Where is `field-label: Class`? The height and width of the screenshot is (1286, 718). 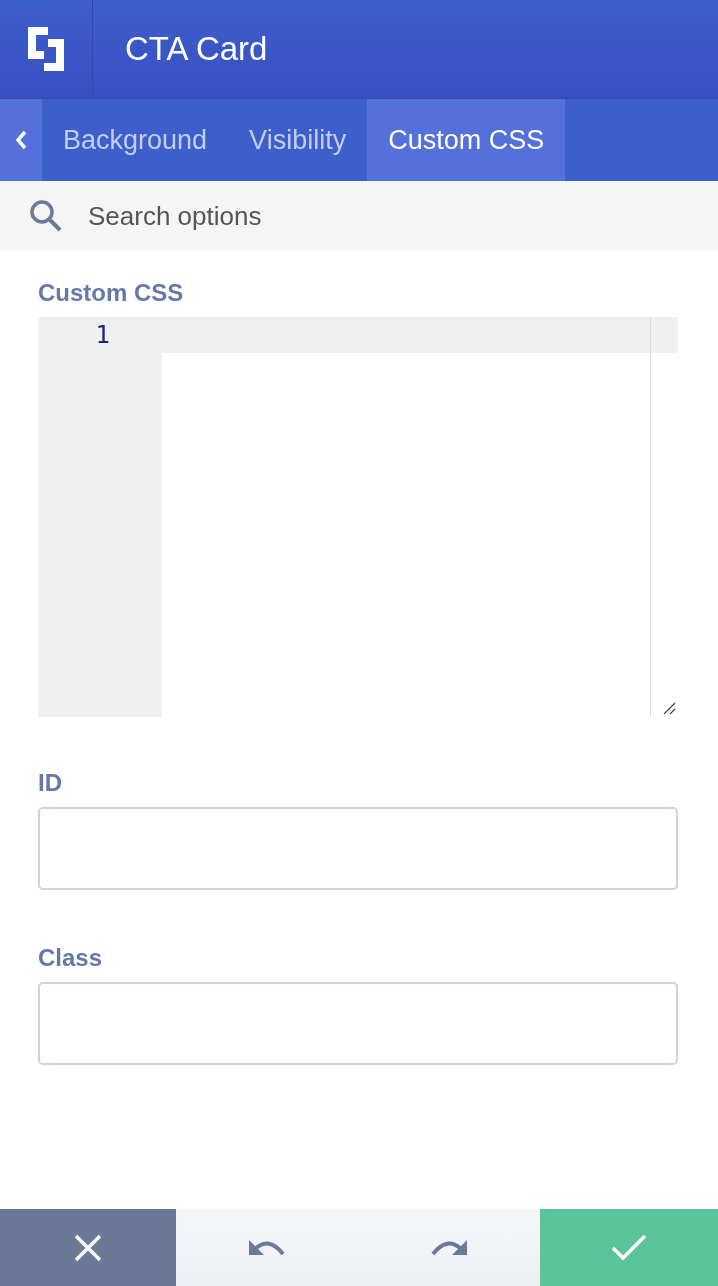 field-label: Class is located at coordinates (71, 958).